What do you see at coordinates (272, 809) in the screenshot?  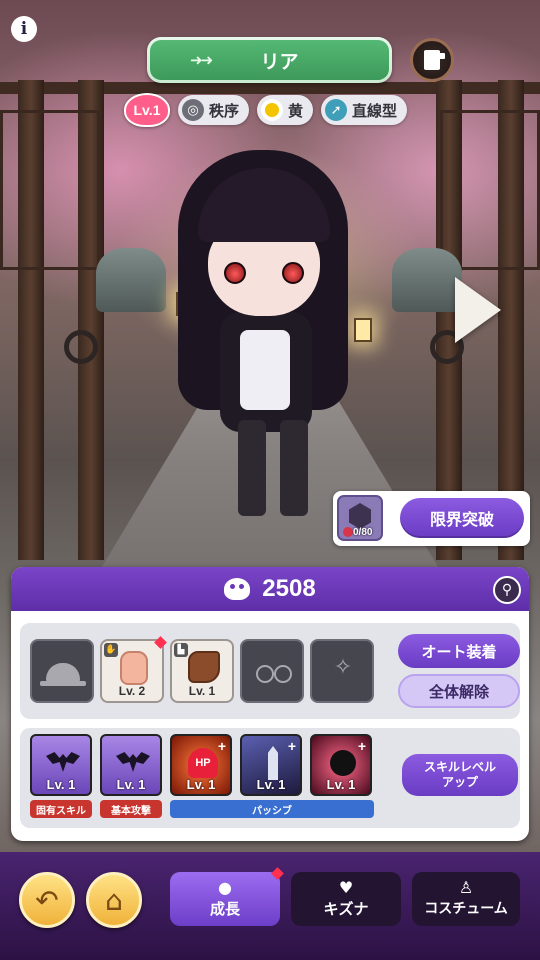 I see `skill-label-passive: パッシブ` at bounding box center [272, 809].